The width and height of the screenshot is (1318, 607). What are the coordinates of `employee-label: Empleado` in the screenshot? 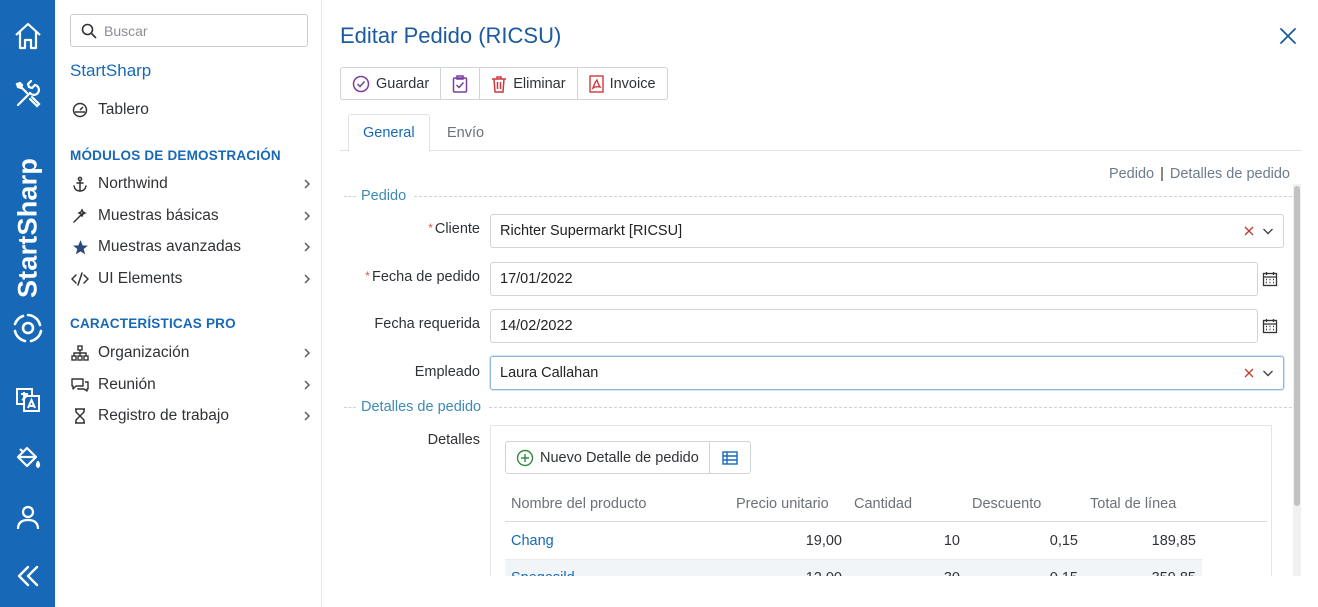 It's located at (447, 372).